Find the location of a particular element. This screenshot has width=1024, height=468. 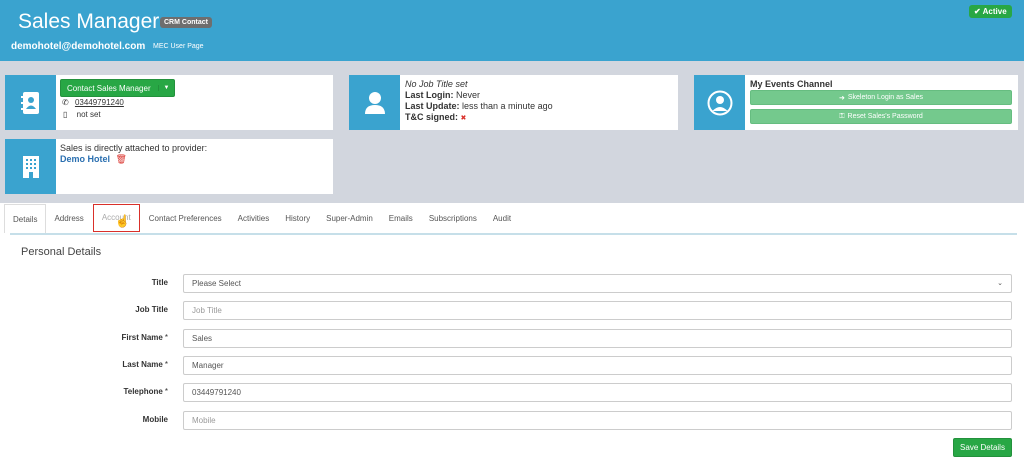

tc-not-signed-icon: ✖ is located at coordinates (463, 118).